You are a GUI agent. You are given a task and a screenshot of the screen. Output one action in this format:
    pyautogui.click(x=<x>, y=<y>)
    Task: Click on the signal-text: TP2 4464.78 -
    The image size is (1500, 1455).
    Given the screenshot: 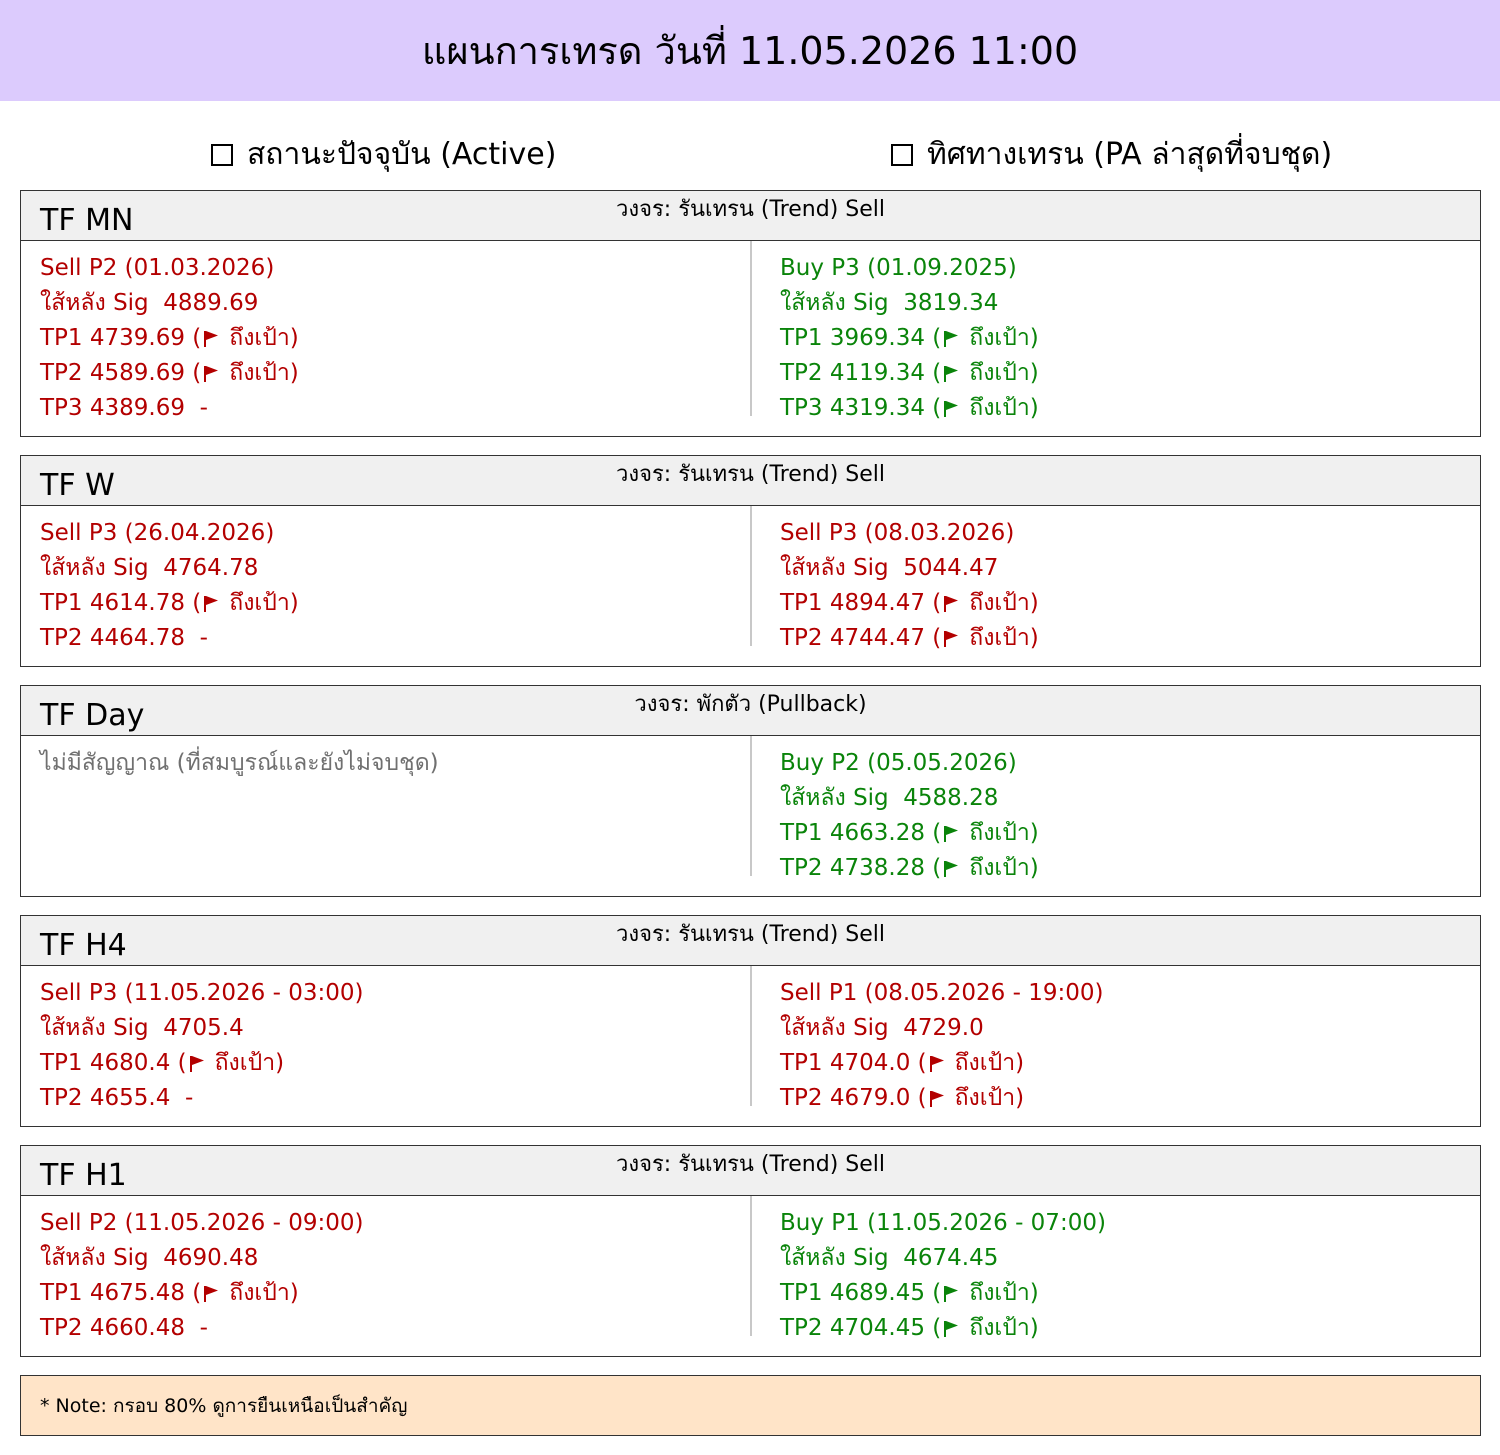 What is the action you would take?
    pyautogui.click(x=124, y=638)
    